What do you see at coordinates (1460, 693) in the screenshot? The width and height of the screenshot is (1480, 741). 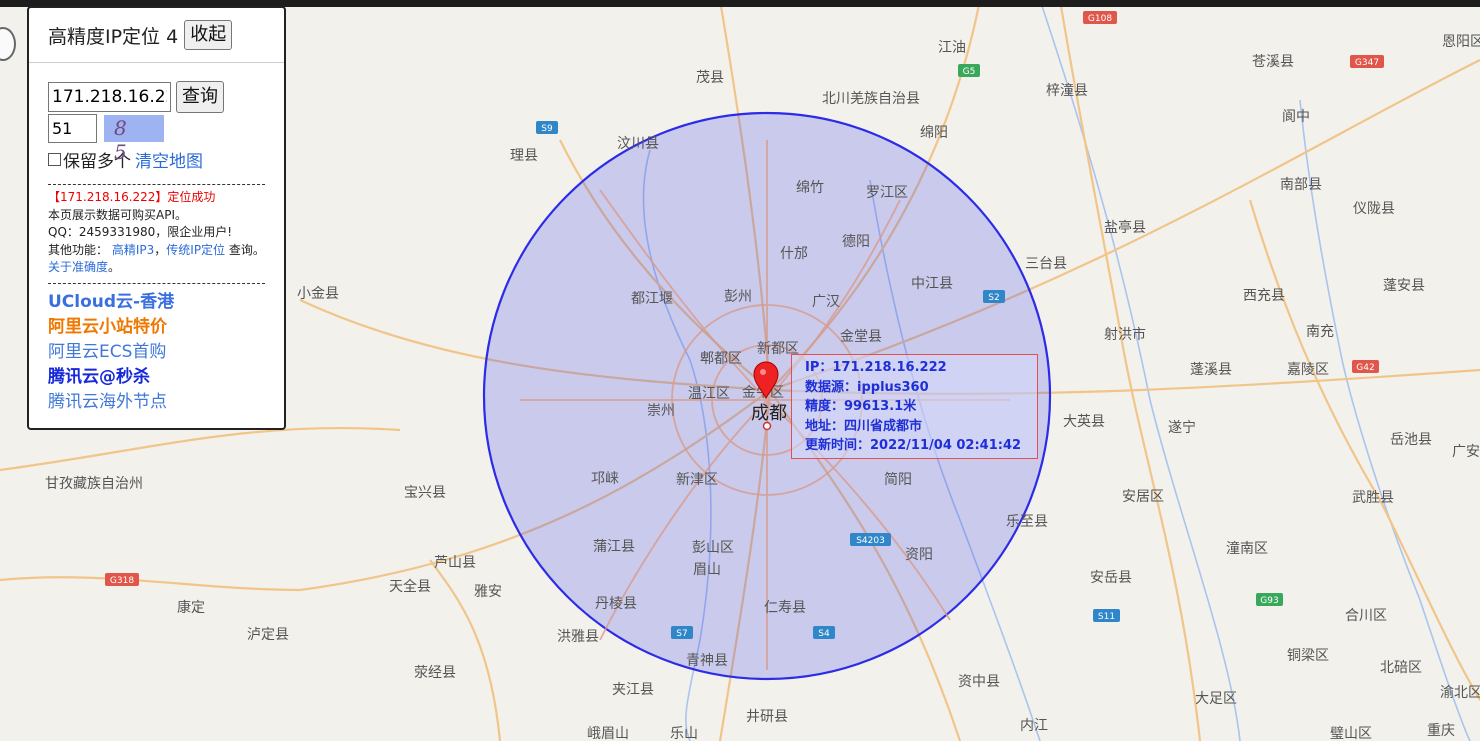 I see `place-label: 渝北区` at bounding box center [1460, 693].